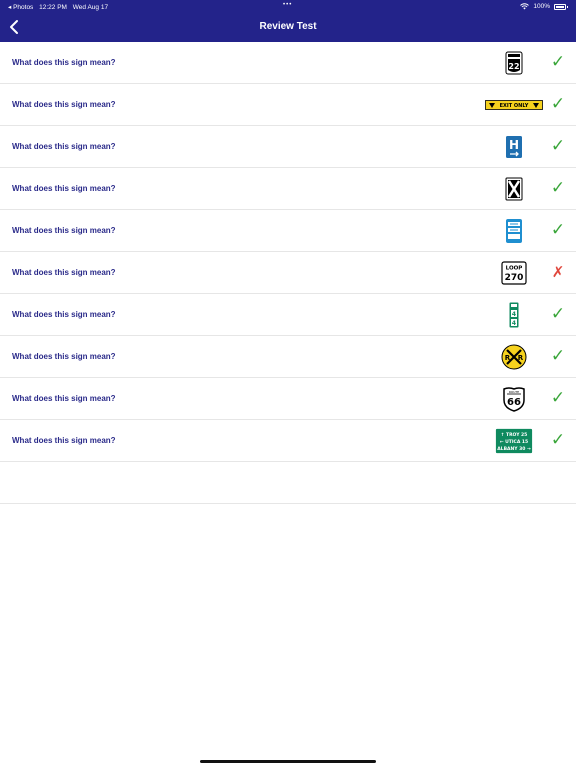  I want to click on railroad-r-left: R, so click(508, 358).